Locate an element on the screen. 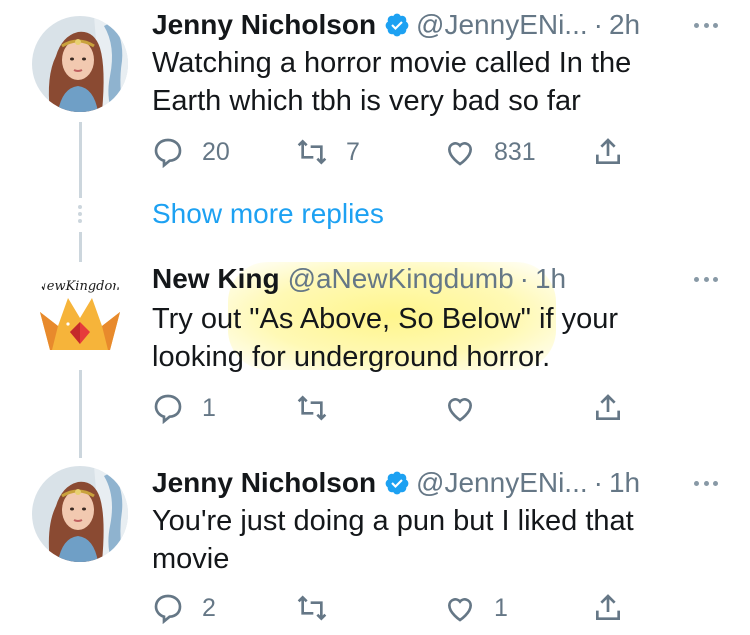 Image resolution: width=750 pixels, height=635 pixels. like-count: 1 is located at coordinates (501, 607).